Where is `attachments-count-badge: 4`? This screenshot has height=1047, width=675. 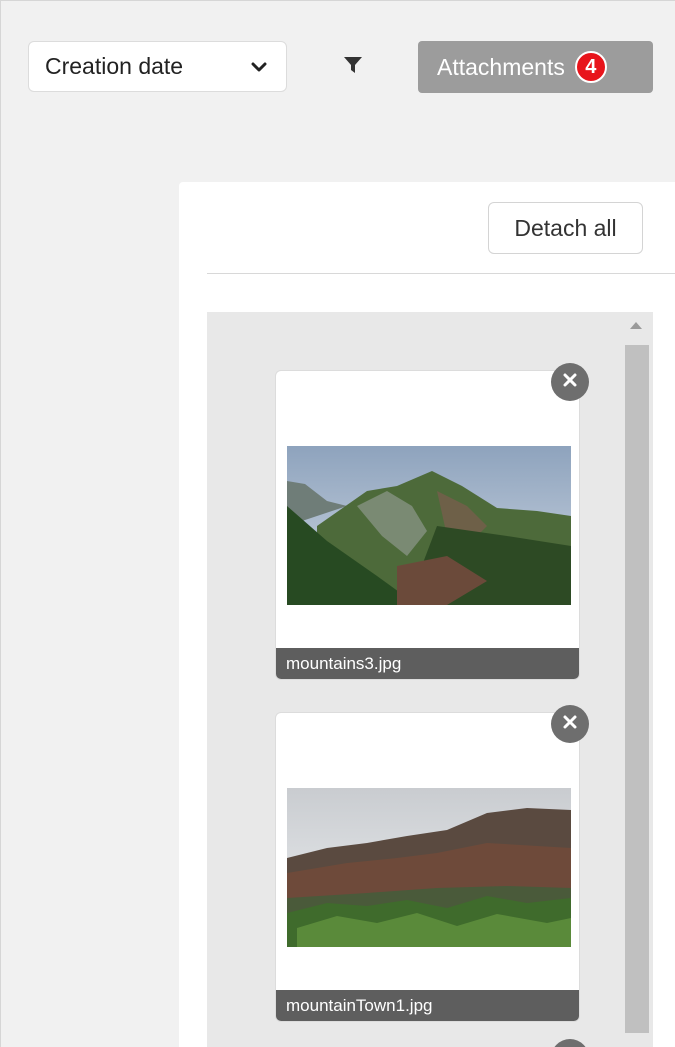 attachments-count-badge: 4 is located at coordinates (590, 67).